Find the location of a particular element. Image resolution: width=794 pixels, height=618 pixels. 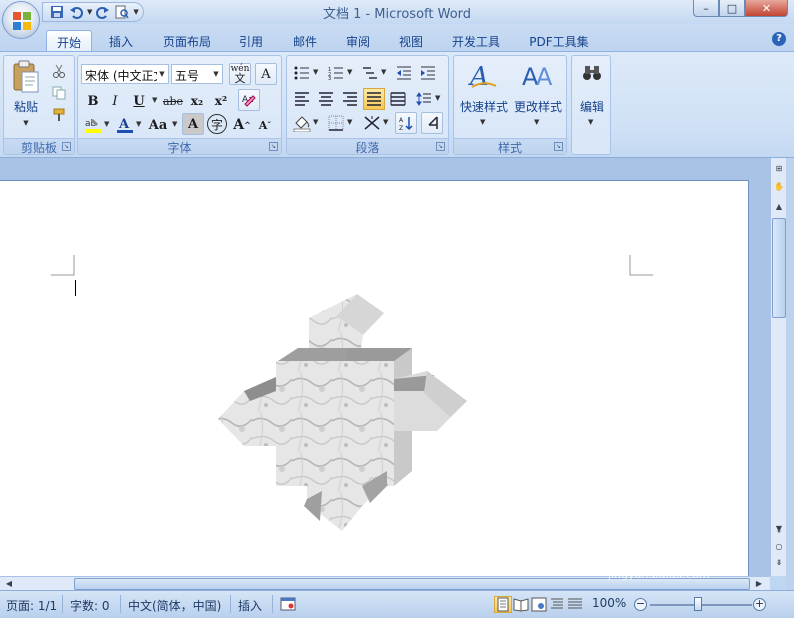

tab-view: 视图 is located at coordinates (411, 41).